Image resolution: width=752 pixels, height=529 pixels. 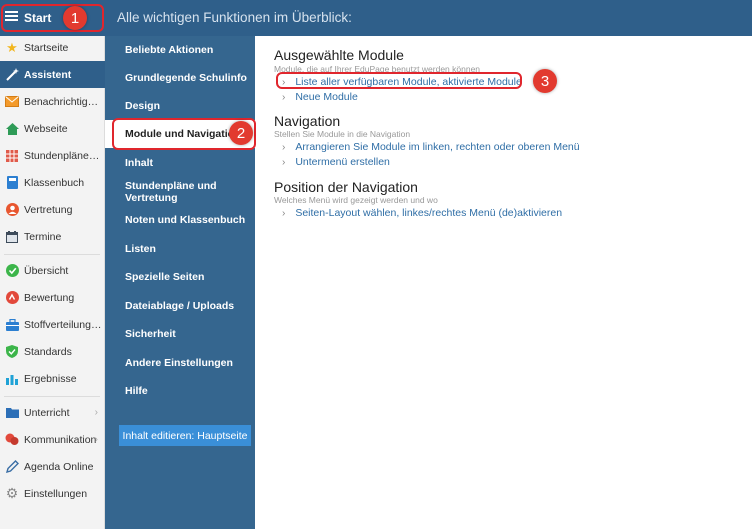 What do you see at coordinates (241, 133) in the screenshot?
I see `annotation-badge-2: 2` at bounding box center [241, 133].